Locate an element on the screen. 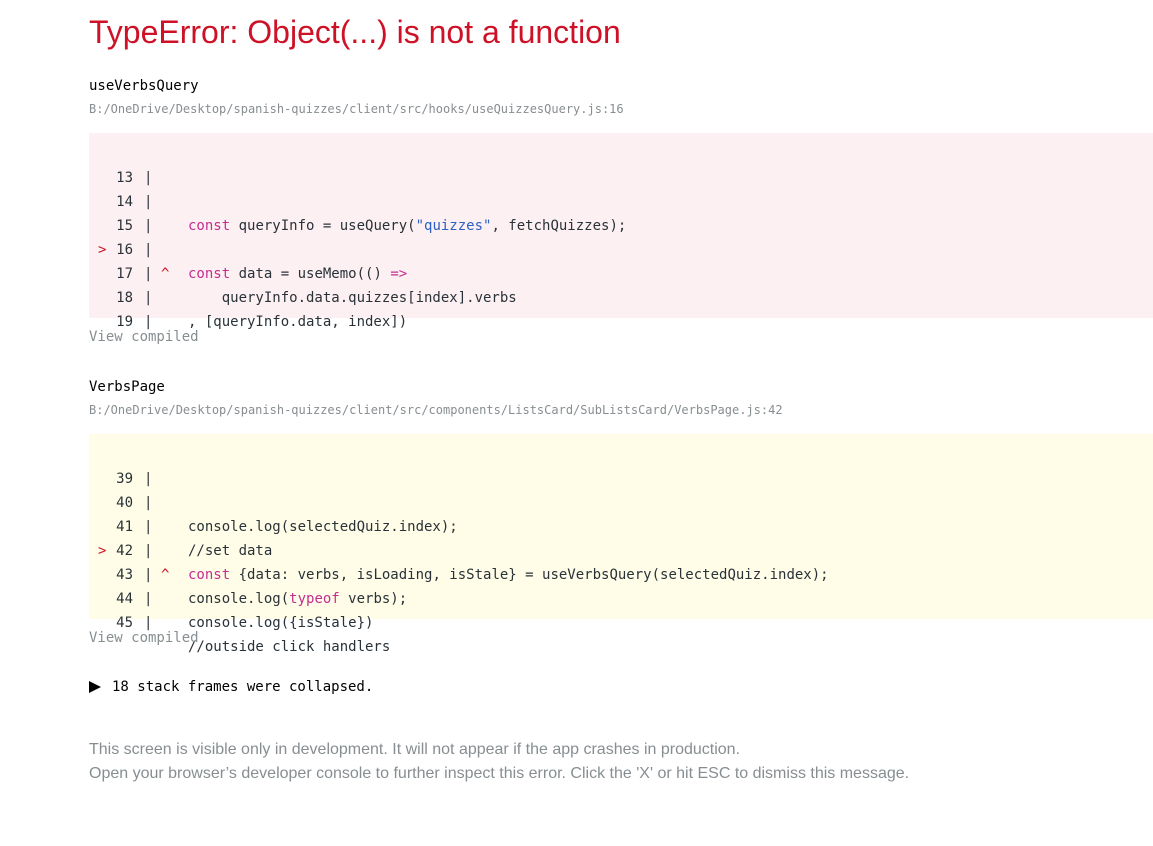 Image resolution: width=1153 pixels, height=846 pixels. error-title: TypeError: Object(...) is not a function is located at coordinates (355, 32).